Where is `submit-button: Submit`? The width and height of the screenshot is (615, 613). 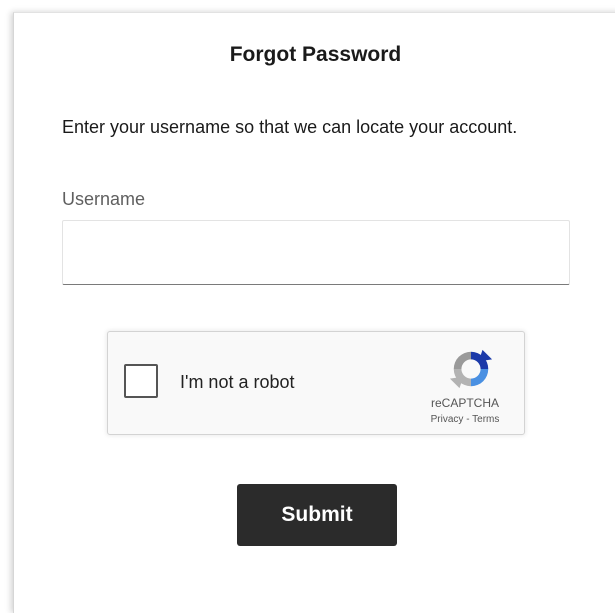 submit-button: Submit is located at coordinates (317, 515).